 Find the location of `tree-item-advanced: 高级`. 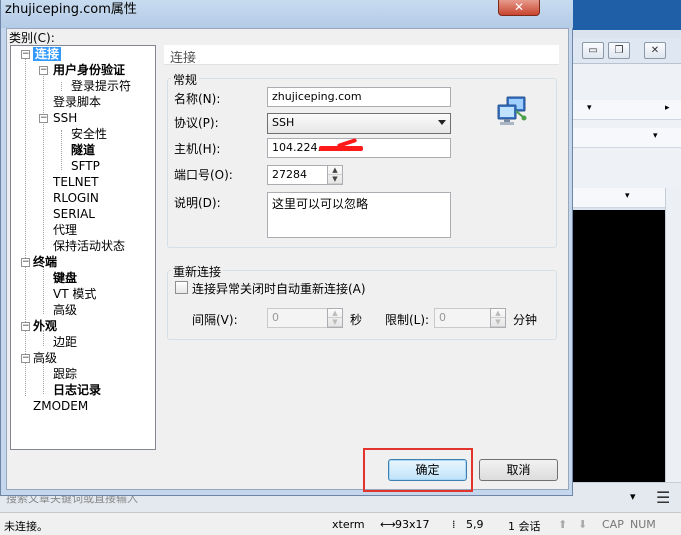

tree-item-advanced: 高级 is located at coordinates (45, 358).